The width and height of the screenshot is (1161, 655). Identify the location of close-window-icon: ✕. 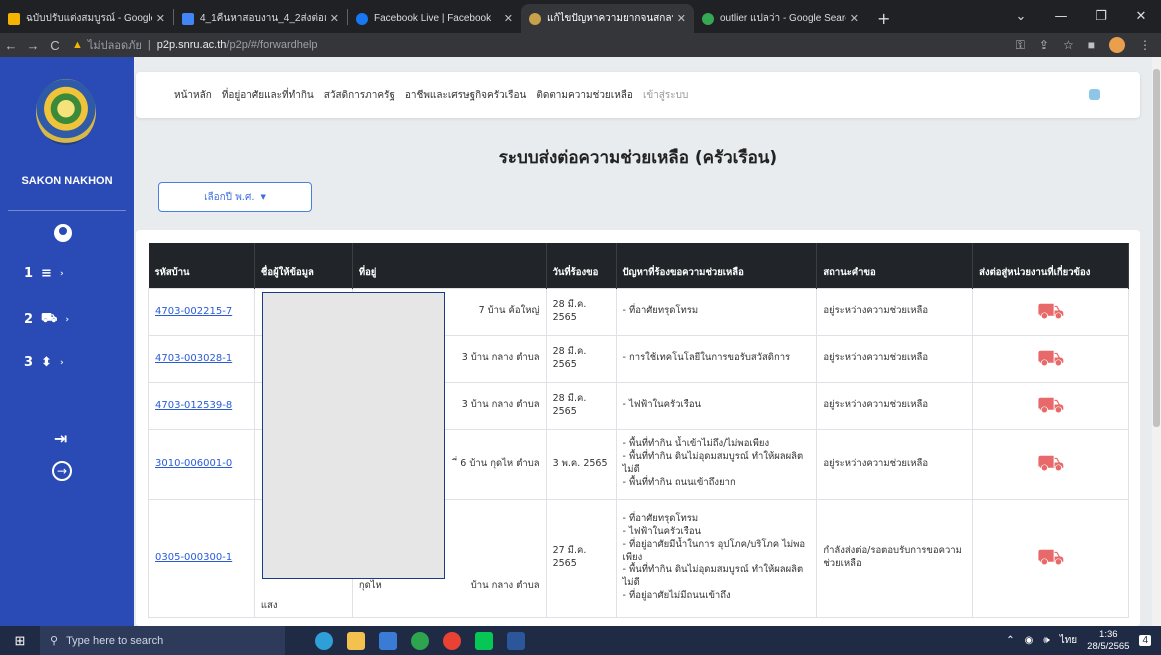
(1141, 16).